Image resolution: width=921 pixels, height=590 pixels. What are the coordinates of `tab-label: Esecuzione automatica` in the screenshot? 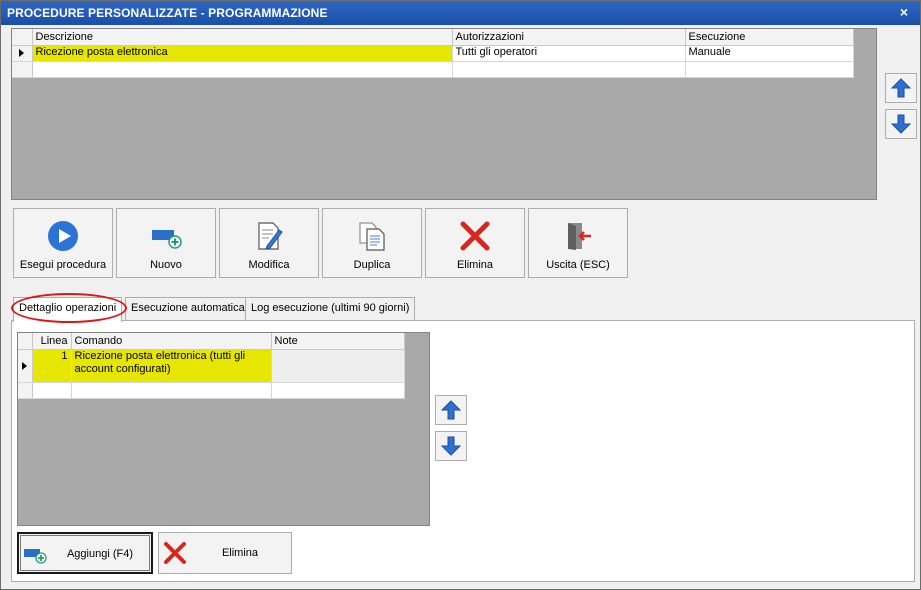 It's located at (188, 308).